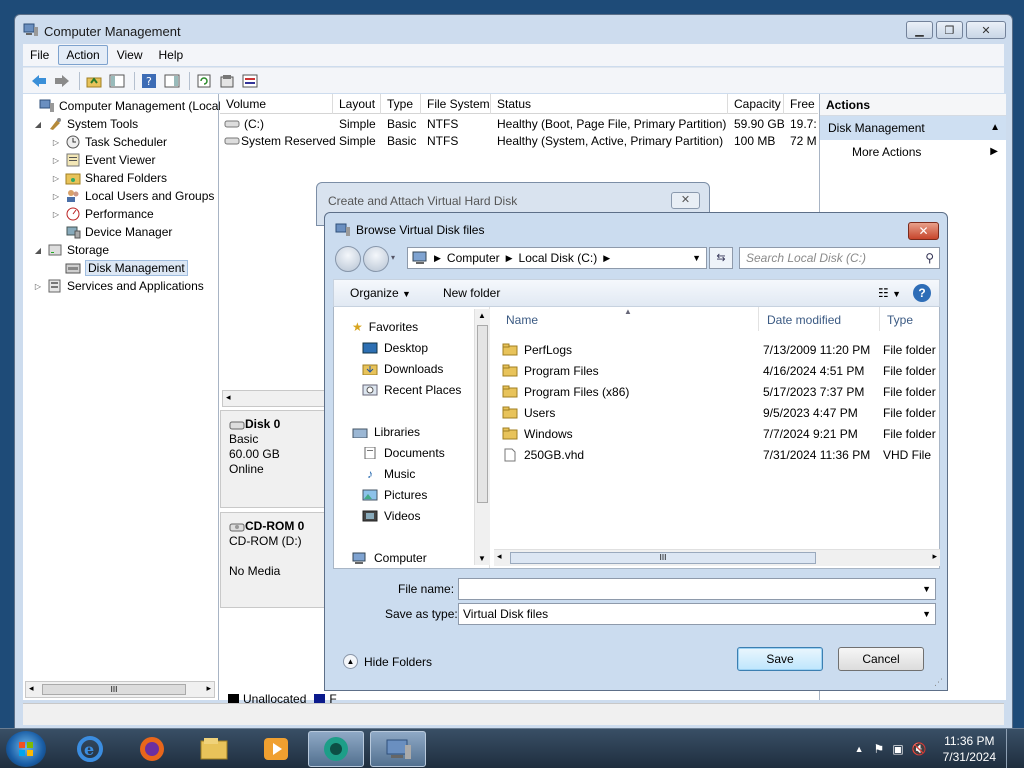  Describe the element at coordinates (39, 81) in the screenshot. I see `back-arrow-icon` at that location.